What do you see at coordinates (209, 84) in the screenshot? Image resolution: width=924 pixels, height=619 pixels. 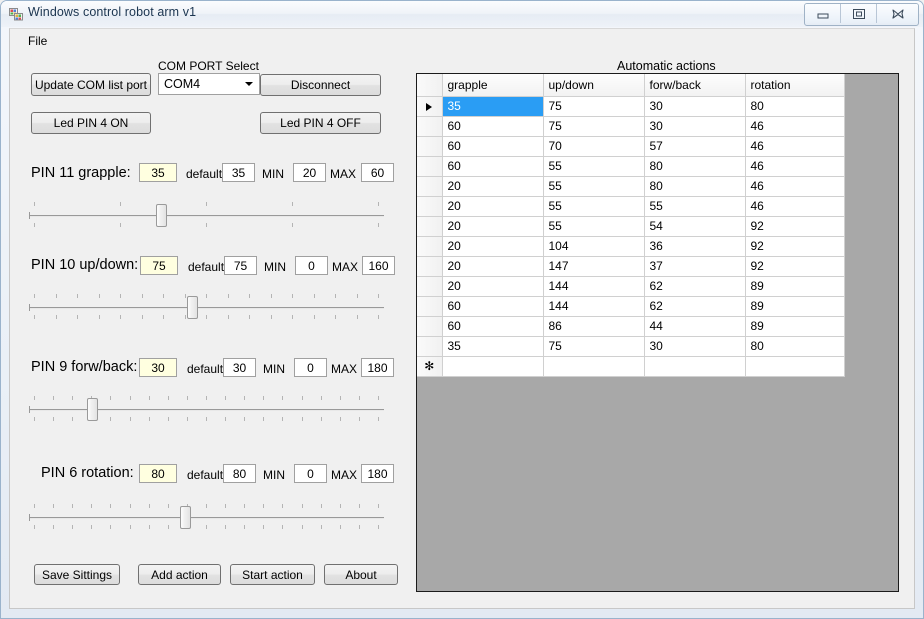 I see `com-port-select-combo: COM4` at bounding box center [209, 84].